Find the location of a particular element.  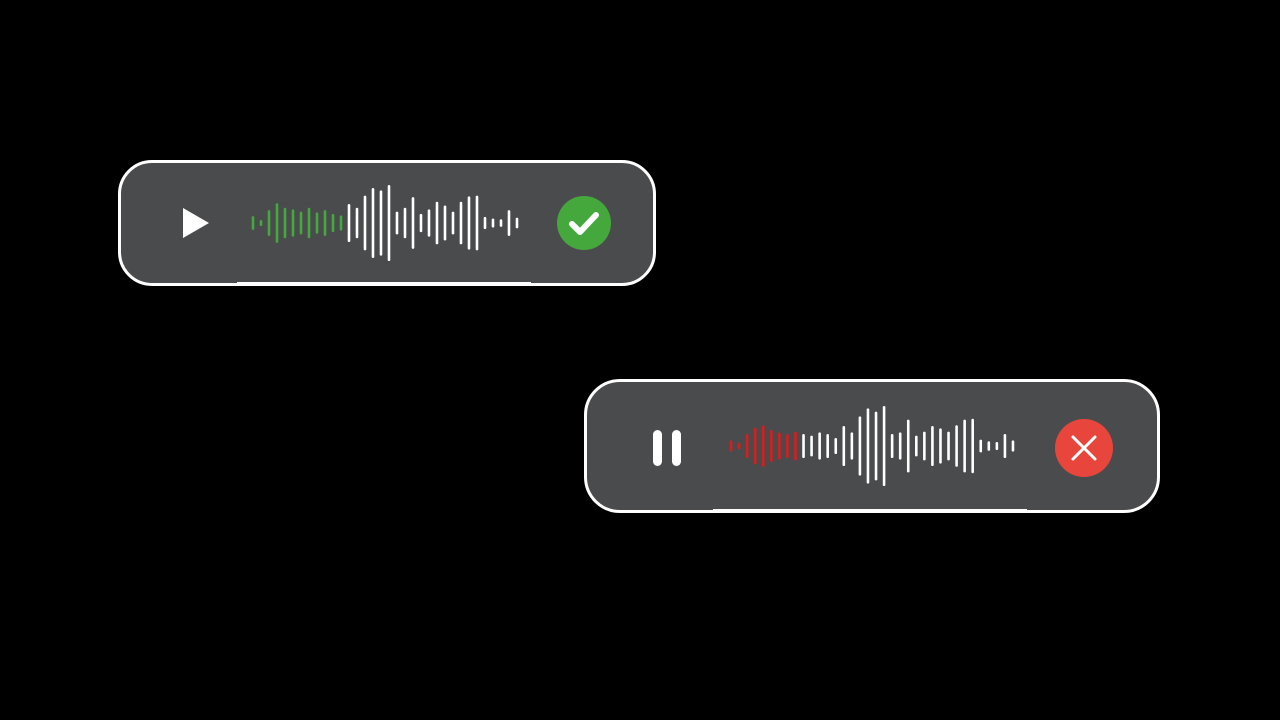

checkmark-icon is located at coordinates (584, 223).